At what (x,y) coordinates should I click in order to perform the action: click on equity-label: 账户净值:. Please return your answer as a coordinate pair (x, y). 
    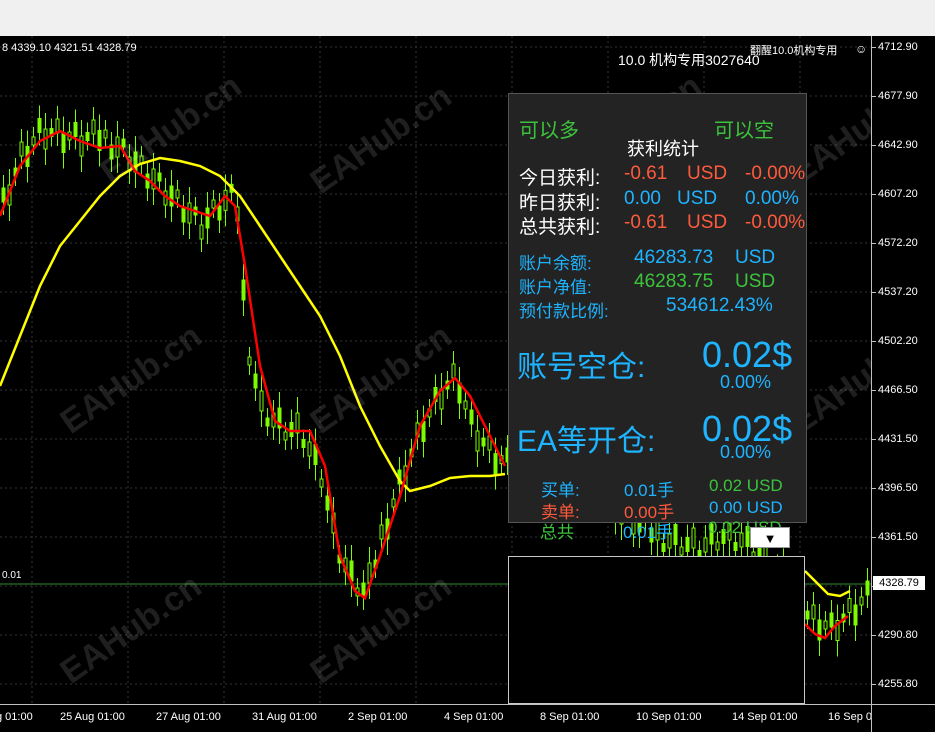
    Looking at the image, I should click on (555, 287).